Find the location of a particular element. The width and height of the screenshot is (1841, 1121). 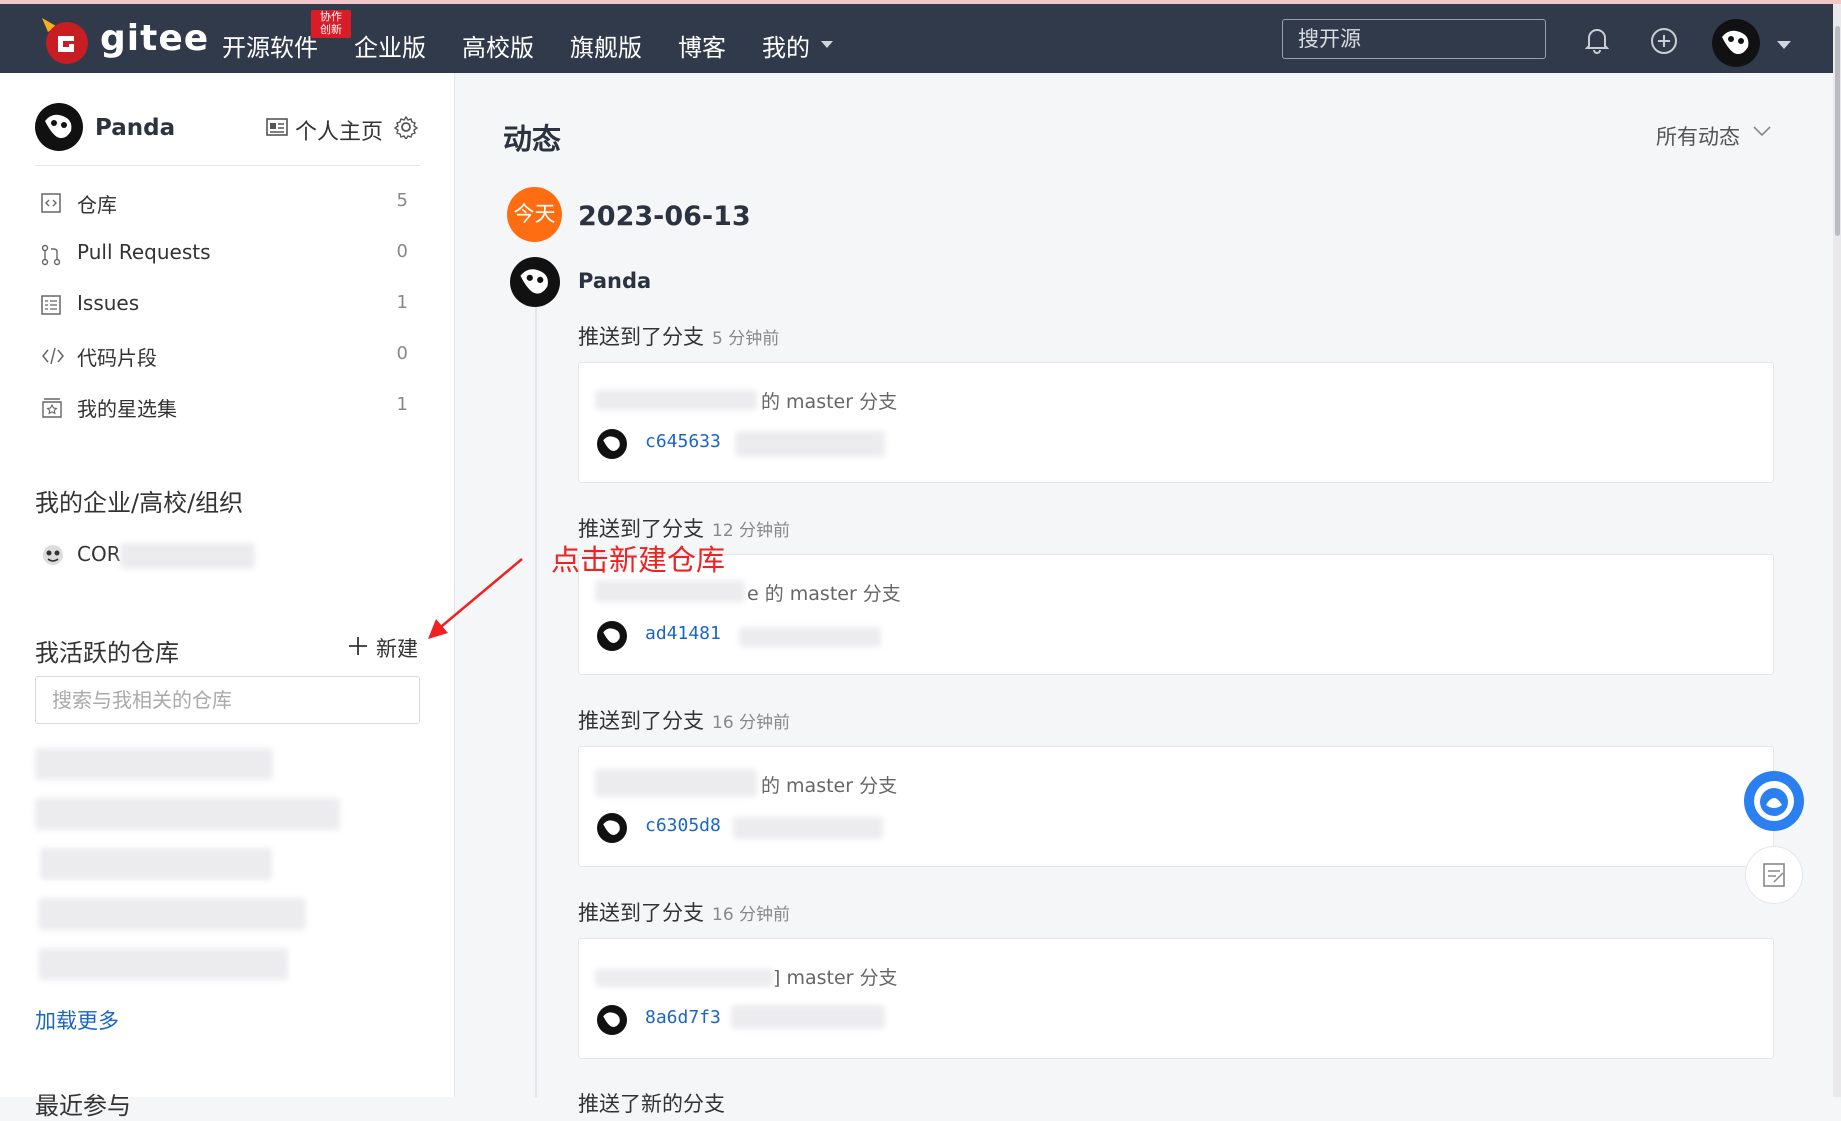

nav-badge: 协作 创新 is located at coordinates (331, 24).